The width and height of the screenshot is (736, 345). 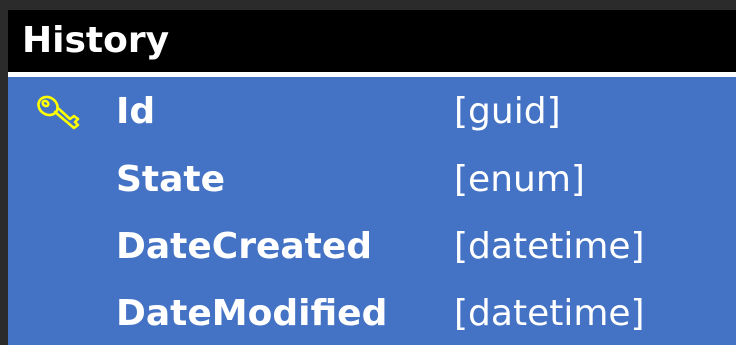 What do you see at coordinates (96, 40) in the screenshot?
I see `entity-title: History` at bounding box center [96, 40].